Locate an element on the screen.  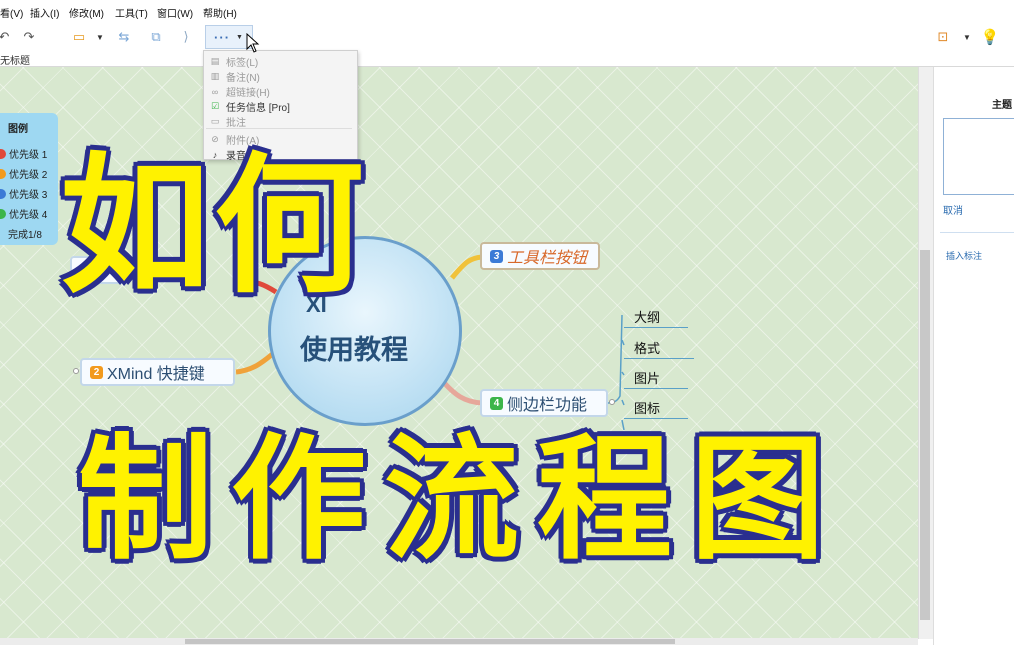
subtopic-format: 格式 is located at coordinates (647, 347).